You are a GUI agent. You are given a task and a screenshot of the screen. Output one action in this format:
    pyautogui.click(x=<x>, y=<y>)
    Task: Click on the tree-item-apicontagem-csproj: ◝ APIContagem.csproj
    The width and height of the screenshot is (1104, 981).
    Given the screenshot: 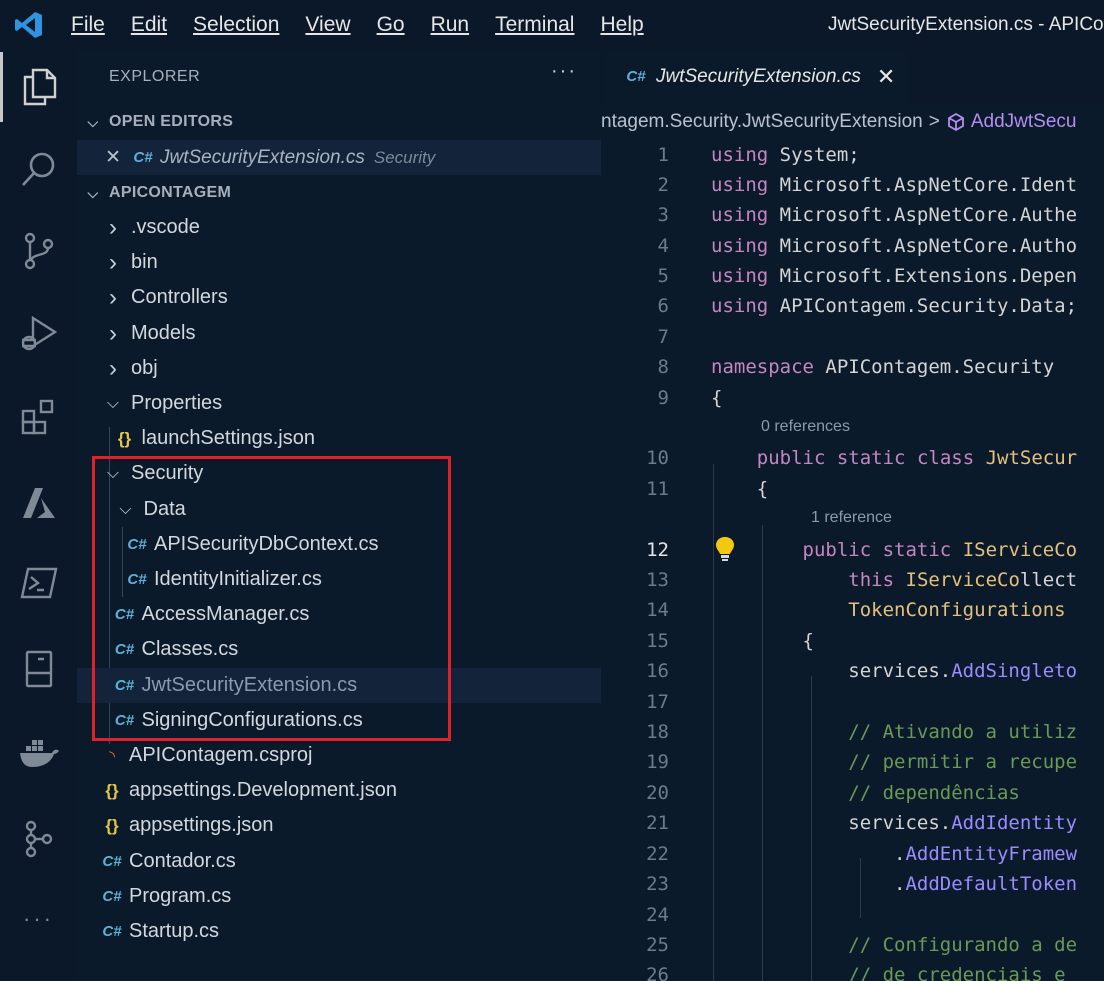 What is the action you would take?
    pyautogui.click(x=339, y=755)
    